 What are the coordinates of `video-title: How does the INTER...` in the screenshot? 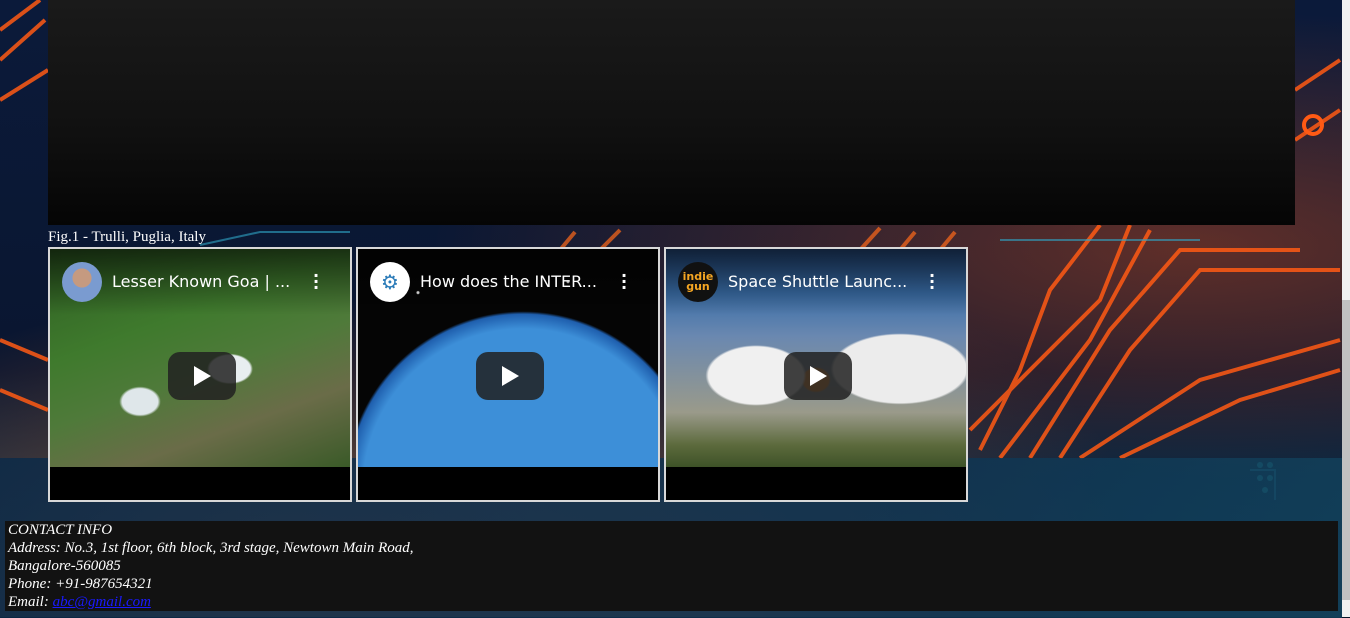 It's located at (515, 281).